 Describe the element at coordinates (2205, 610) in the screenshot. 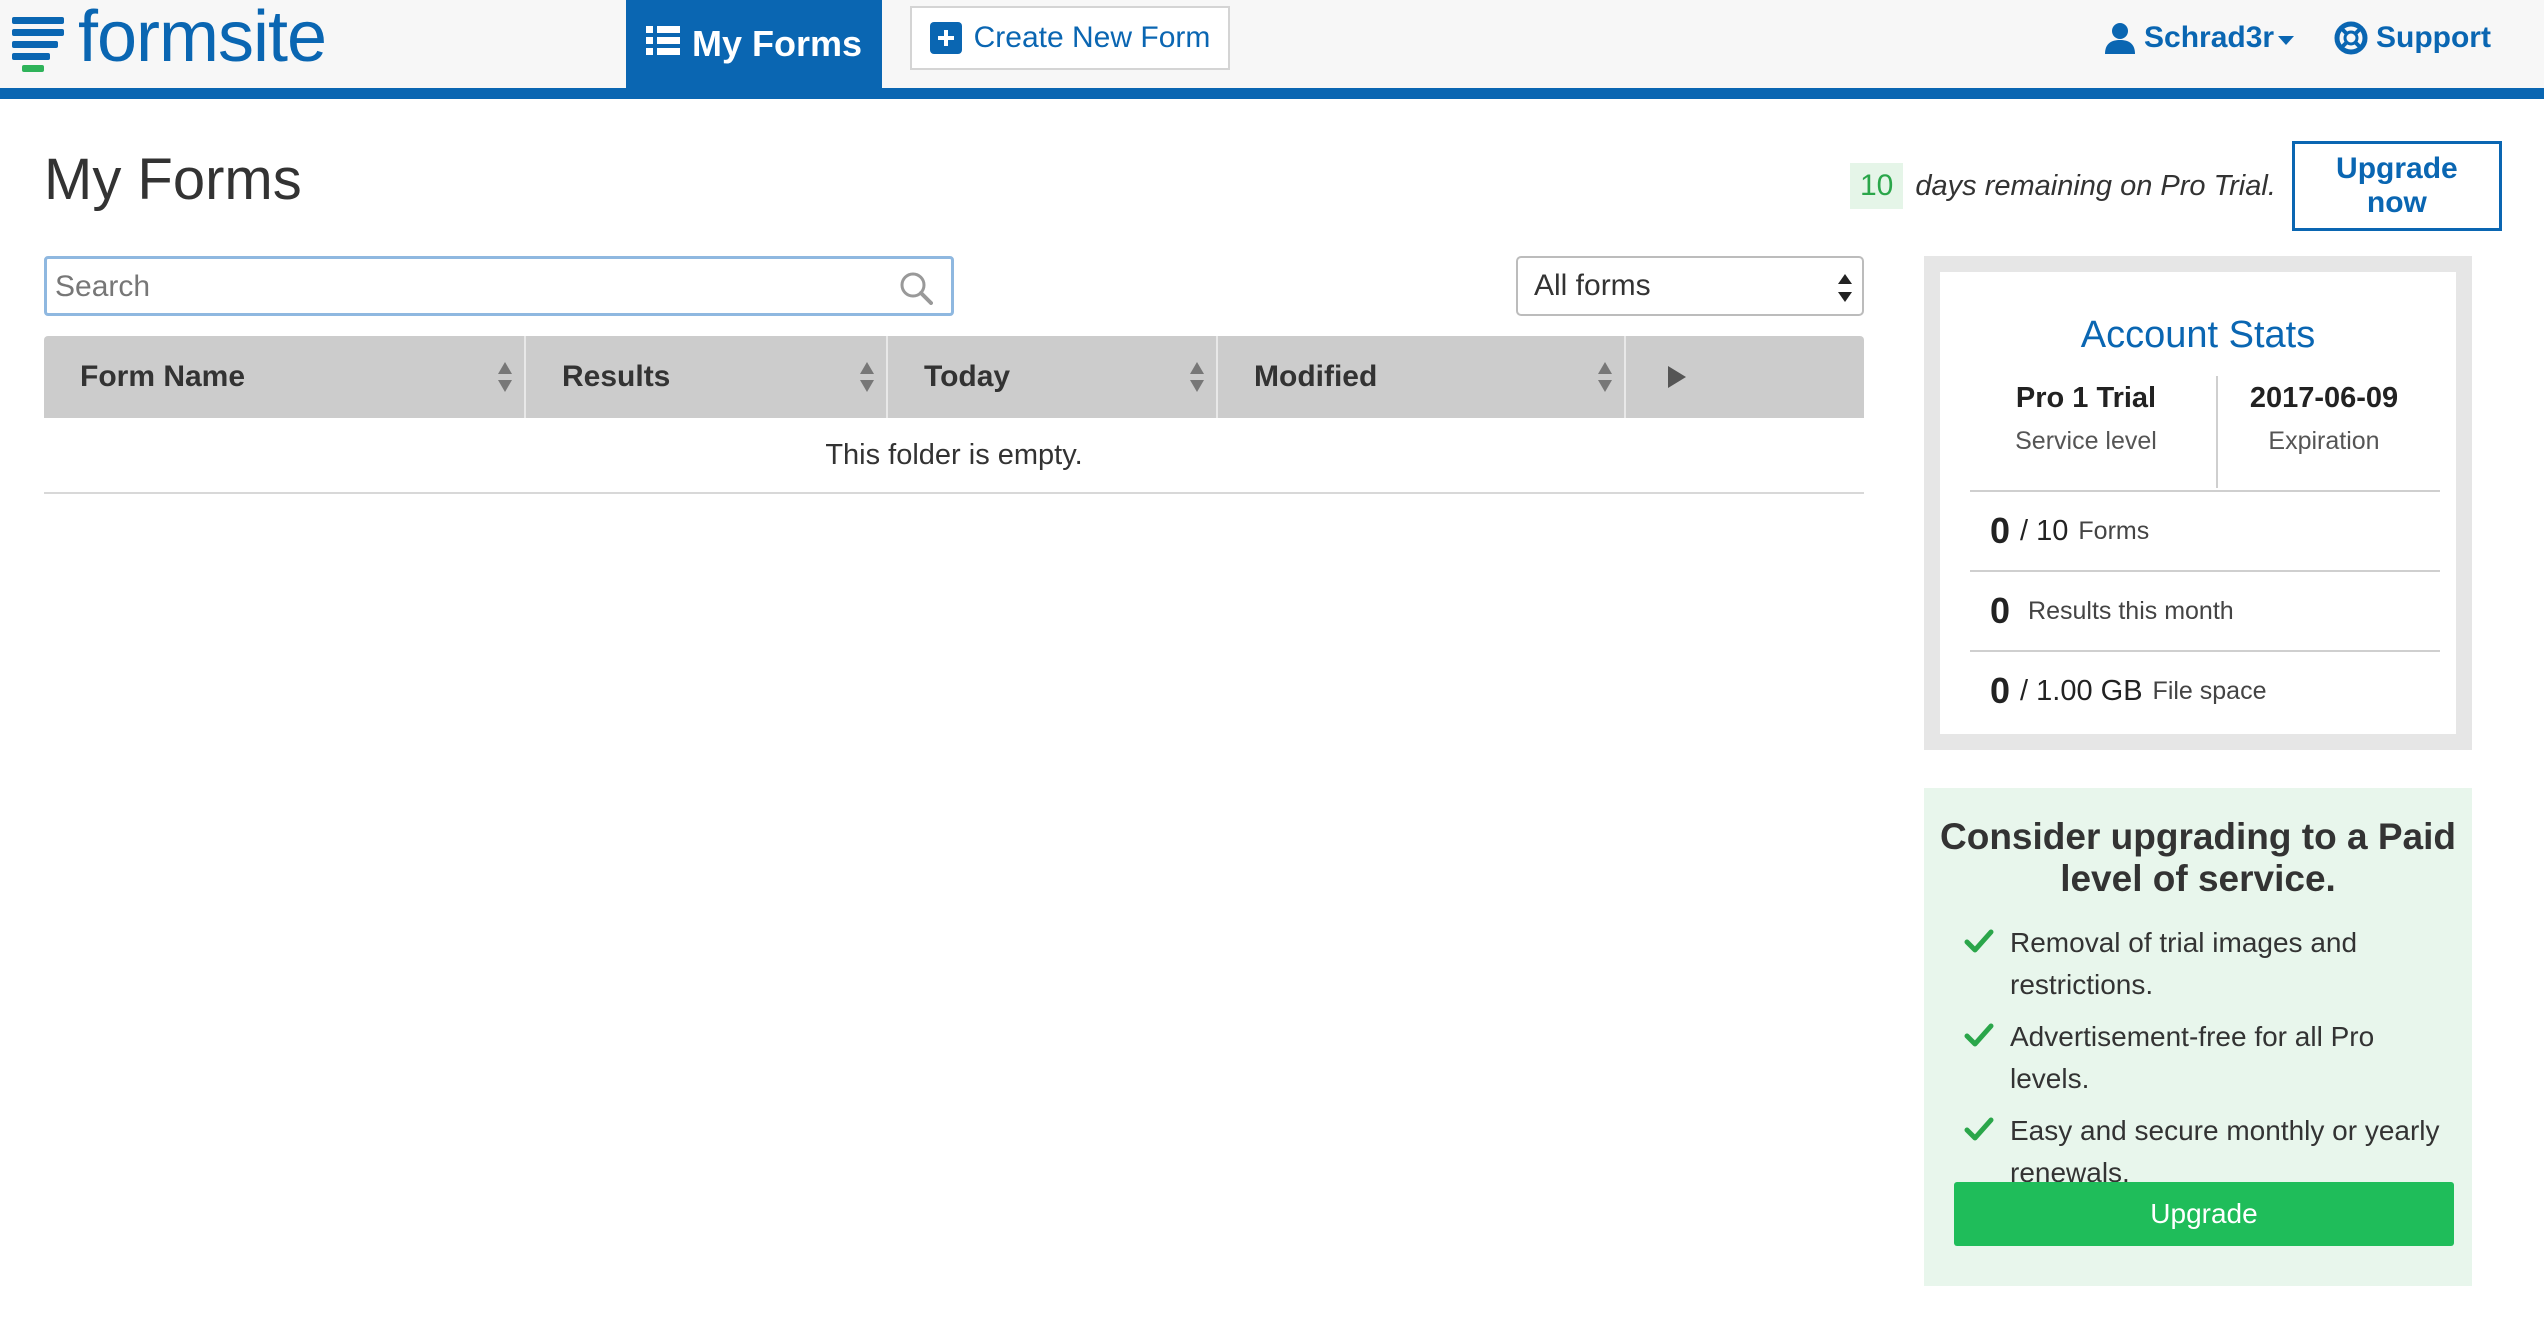

I see `stats-results-row: 0 Results this month` at that location.